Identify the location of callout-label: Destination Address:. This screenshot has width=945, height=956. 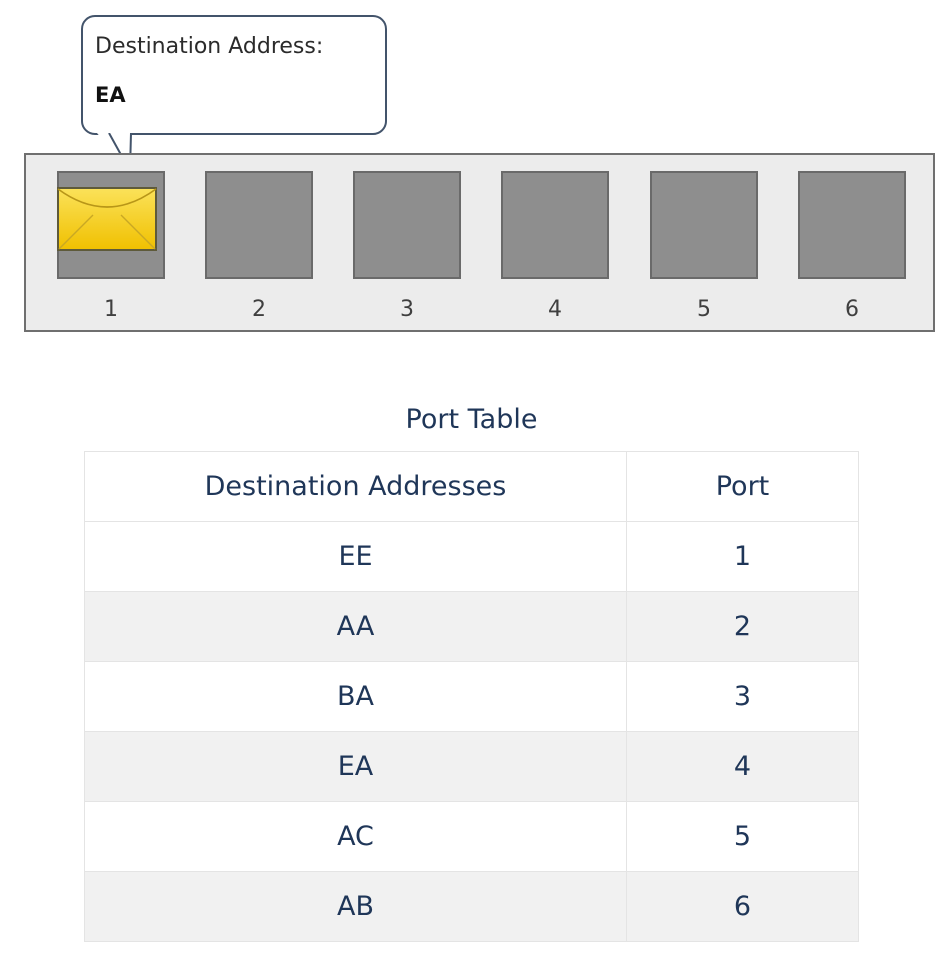
(209, 46).